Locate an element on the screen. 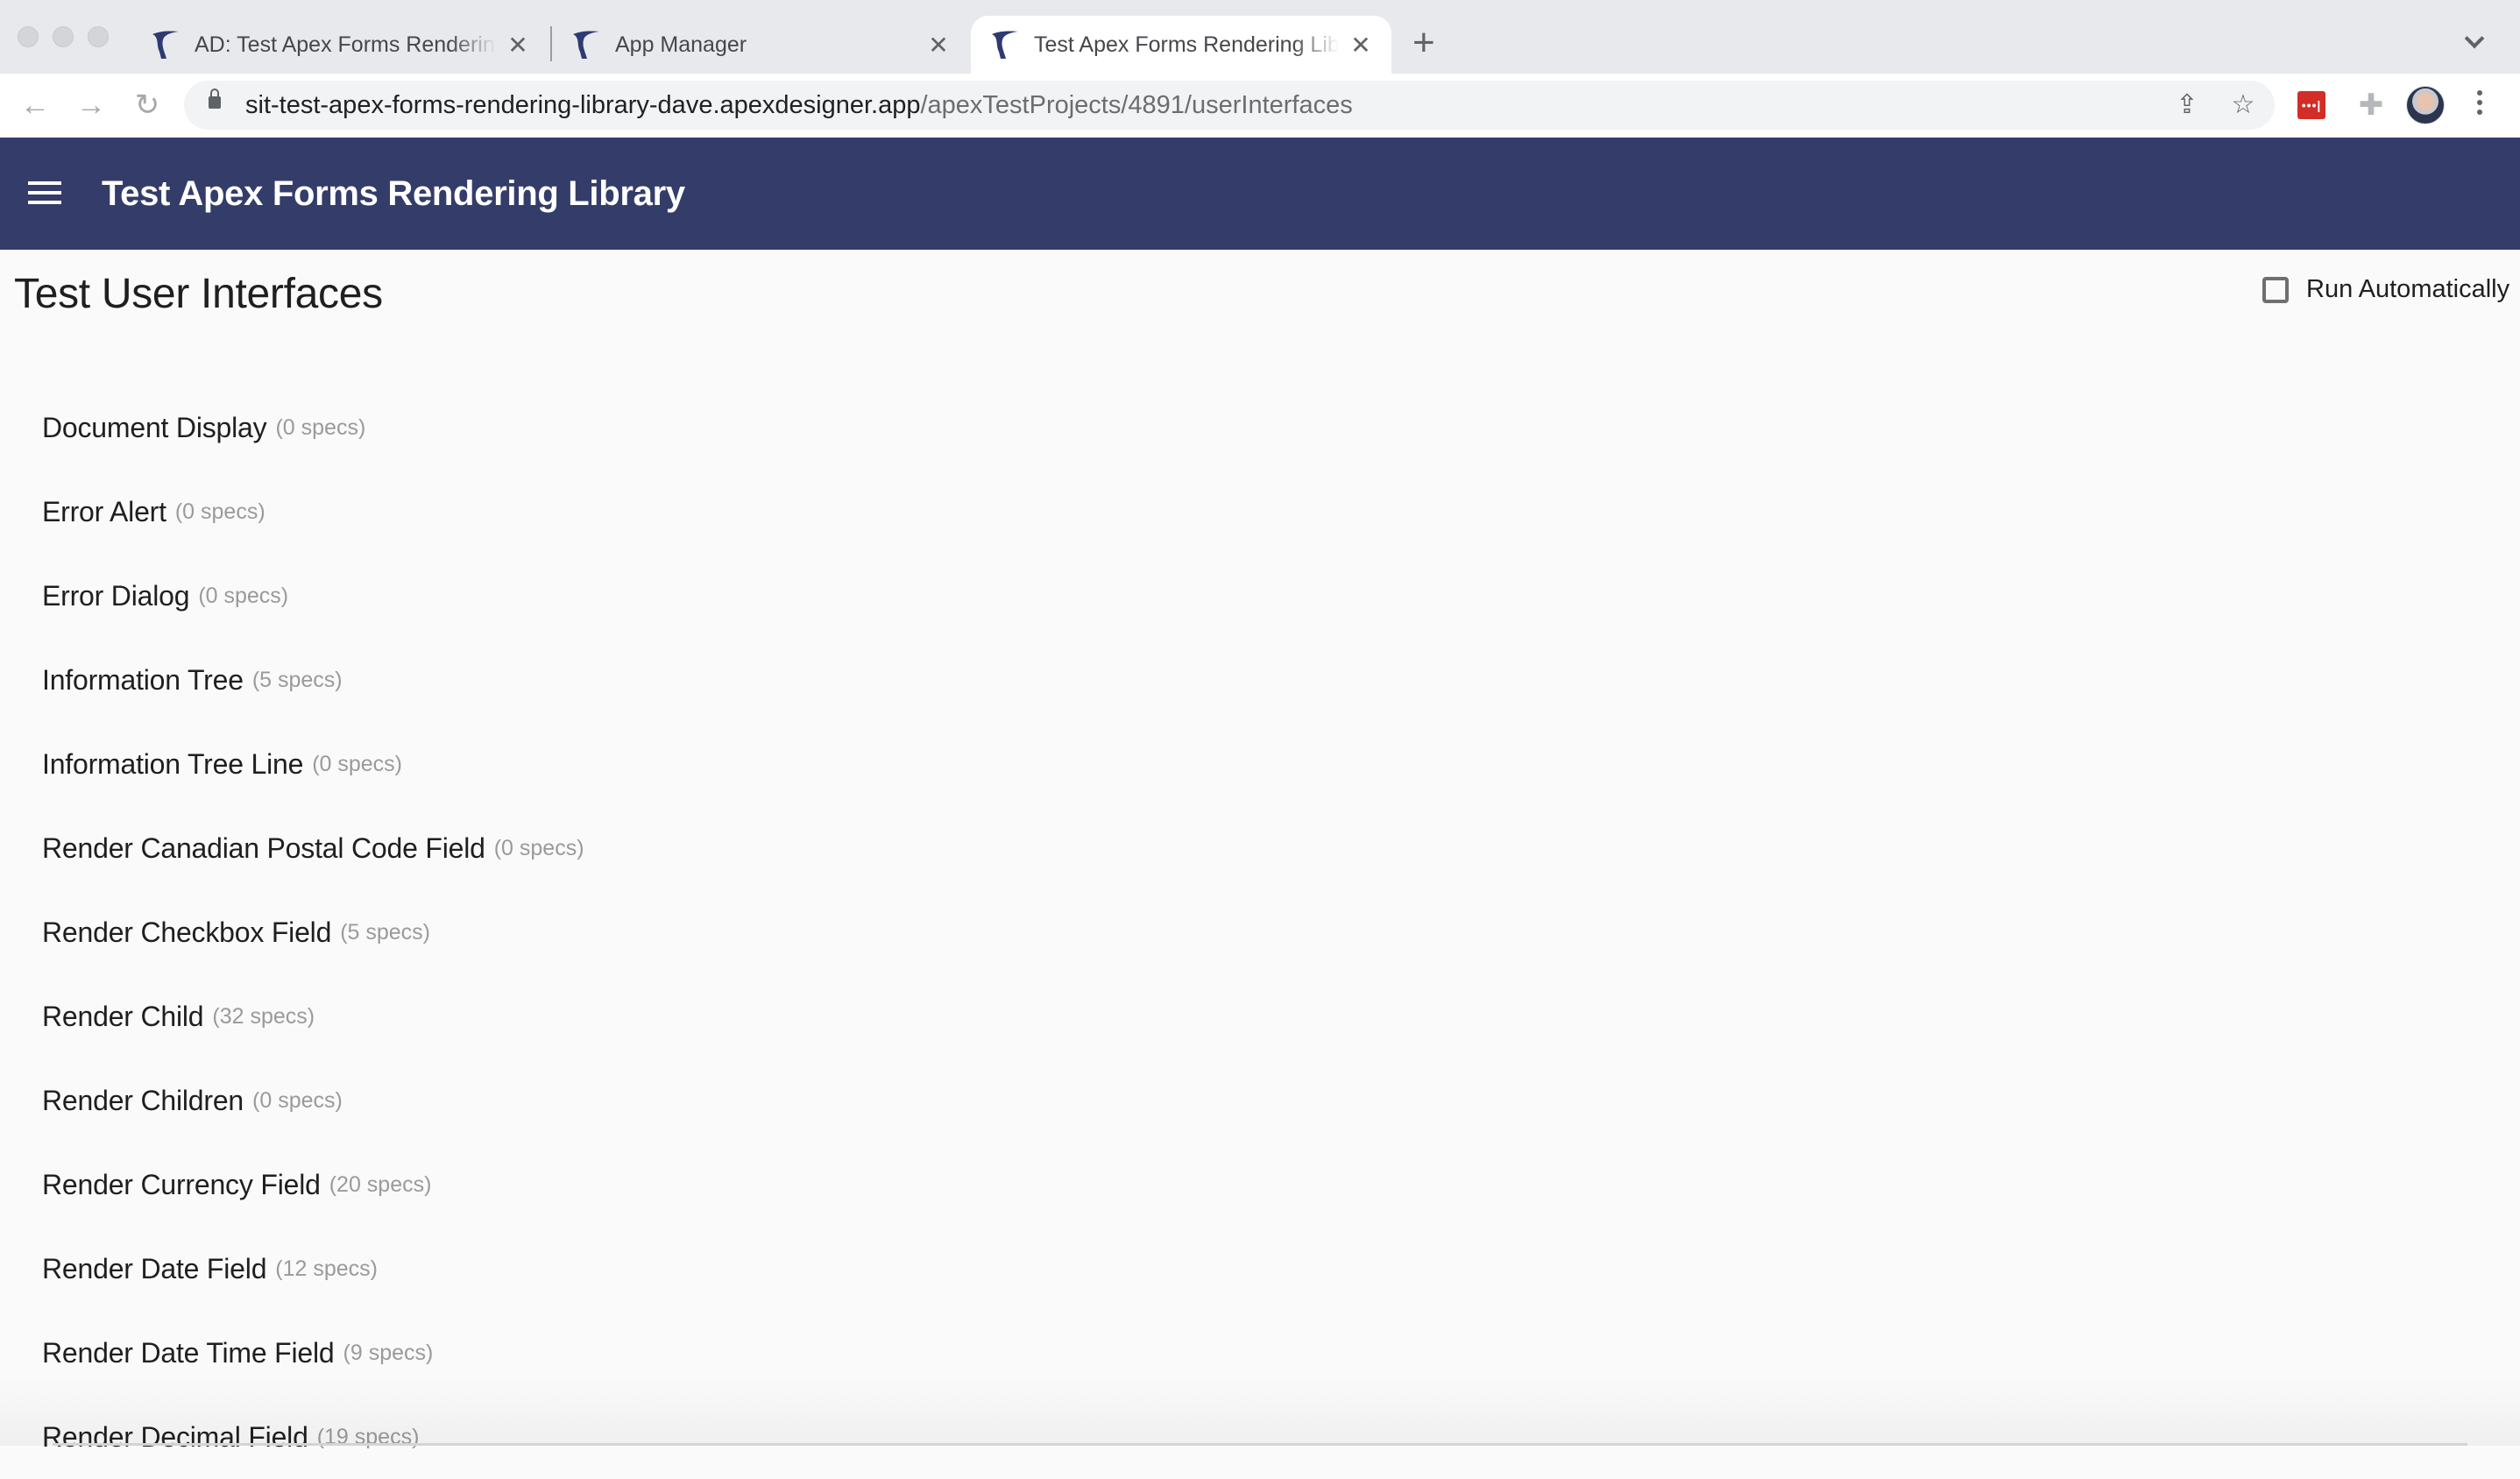 The image size is (2520, 1479). list-item: Error Alert (0 specs) is located at coordinates (313, 512).